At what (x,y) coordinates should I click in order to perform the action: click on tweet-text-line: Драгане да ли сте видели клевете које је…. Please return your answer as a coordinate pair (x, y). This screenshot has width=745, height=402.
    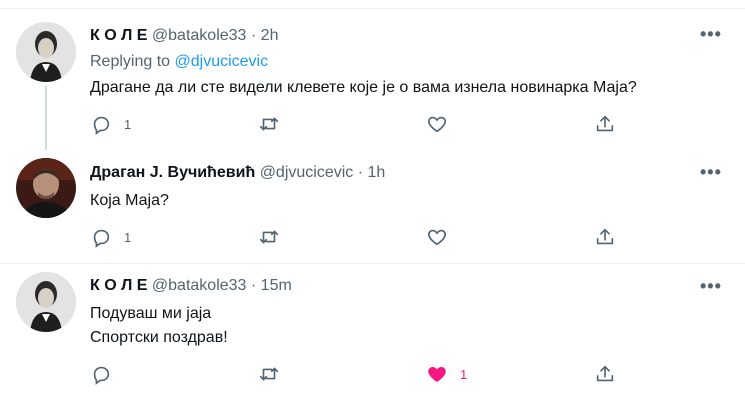
    Looking at the image, I should click on (363, 87).